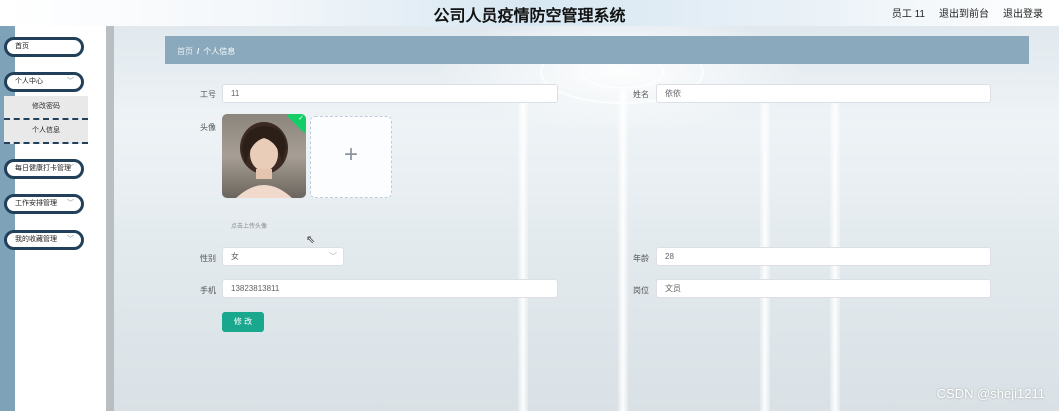  Describe the element at coordinates (44, 47) in the screenshot. I see `menu-item-home: 首页` at that location.